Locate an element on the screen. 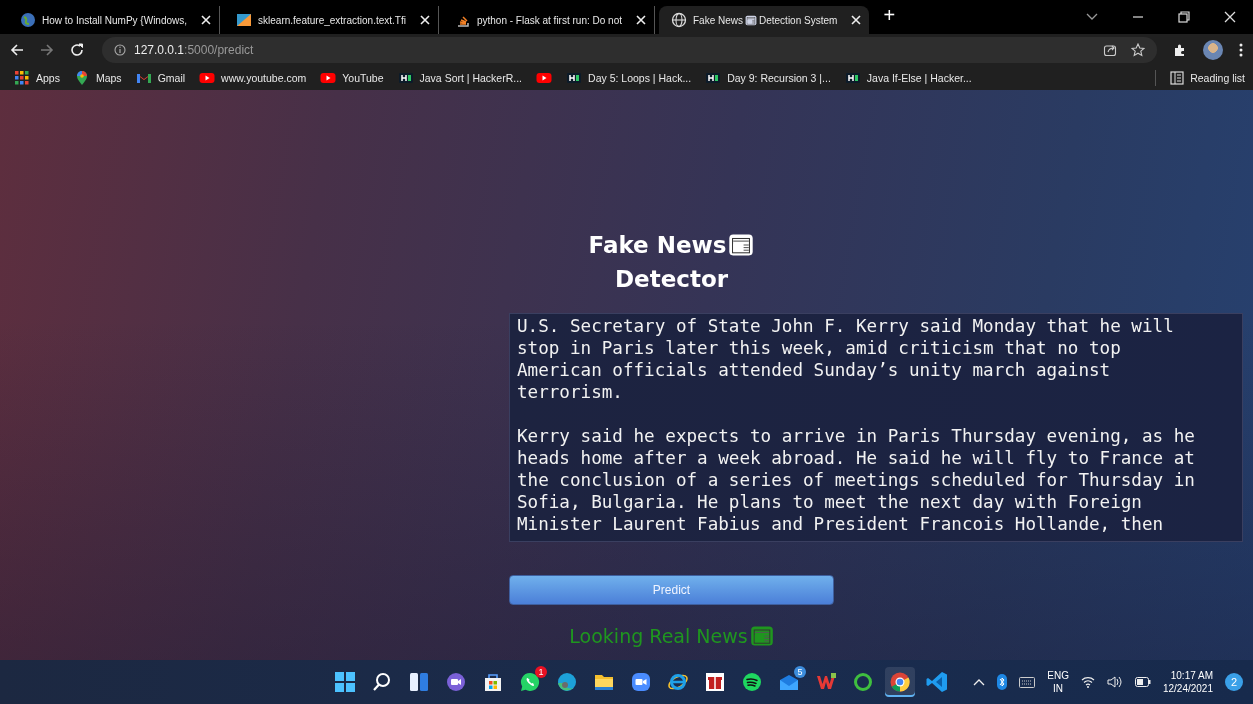 The width and height of the screenshot is (1253, 704). forward-arrow-icon is located at coordinates (47, 50).